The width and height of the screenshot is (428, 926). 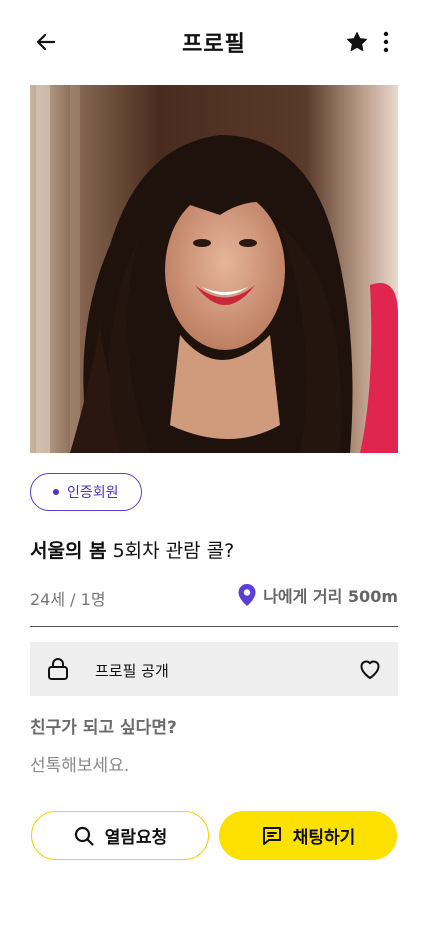 I want to click on star-icon, so click(x=357, y=42).